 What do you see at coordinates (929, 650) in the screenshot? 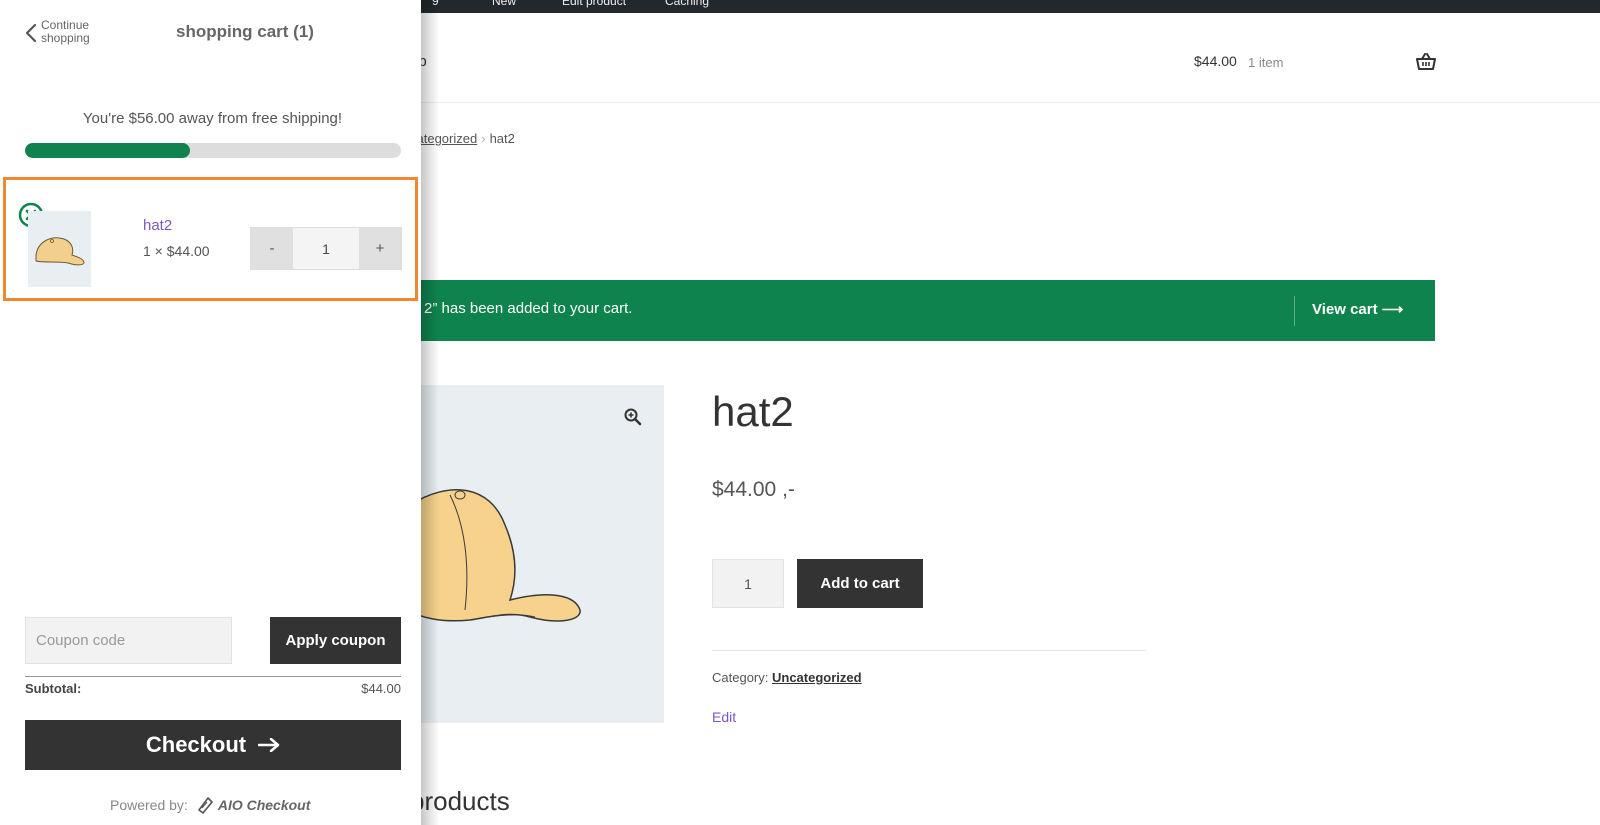
I see `divider` at bounding box center [929, 650].